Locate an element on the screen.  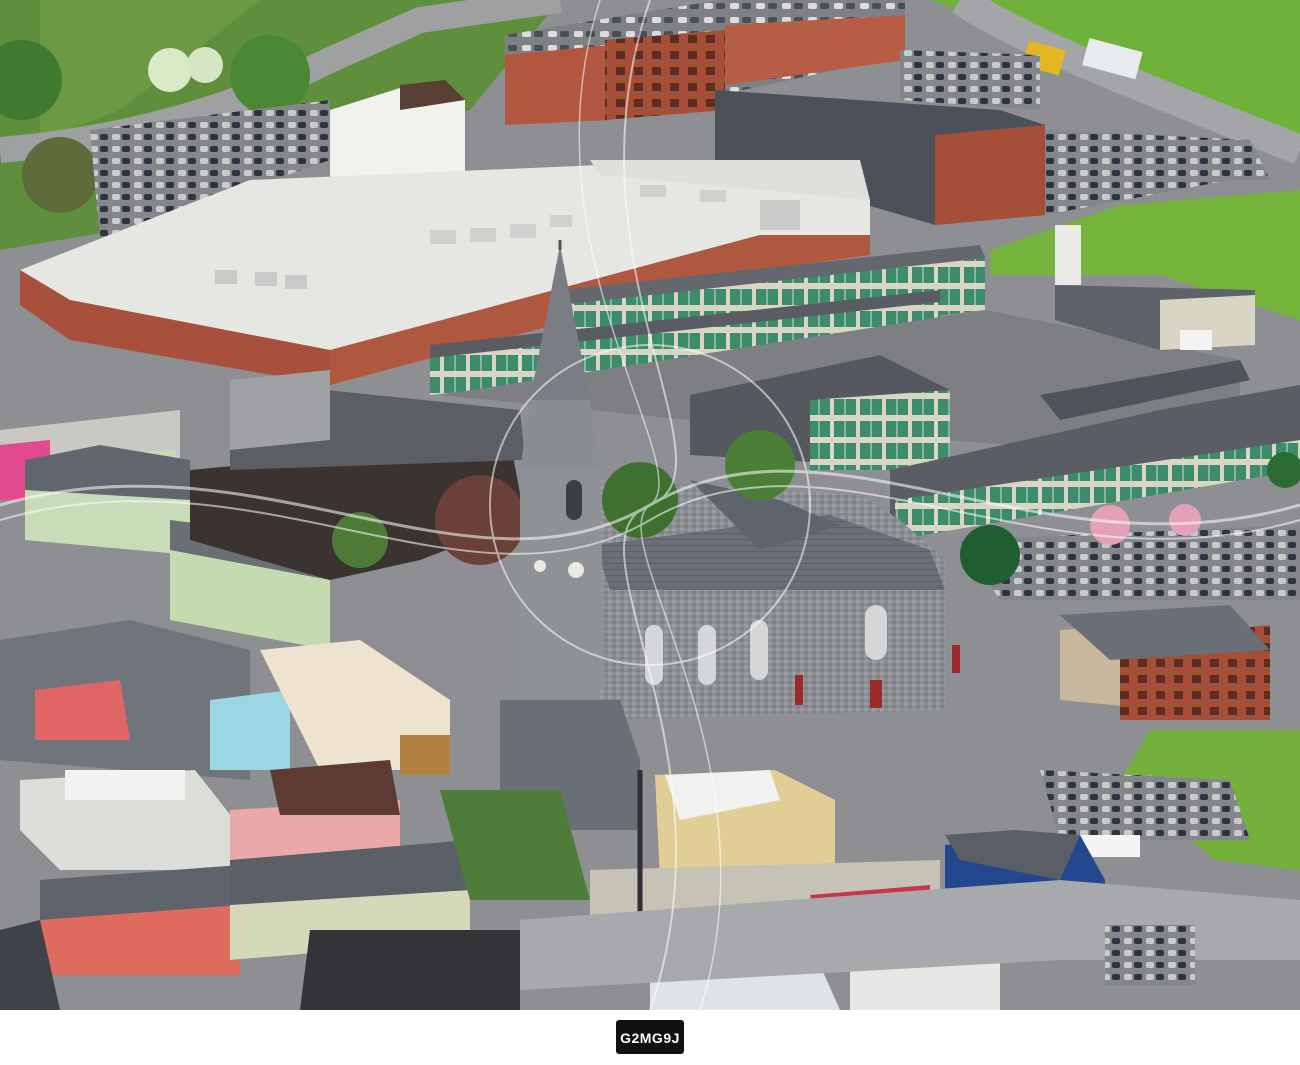
copper-beech-tree is located at coordinates (480, 520).